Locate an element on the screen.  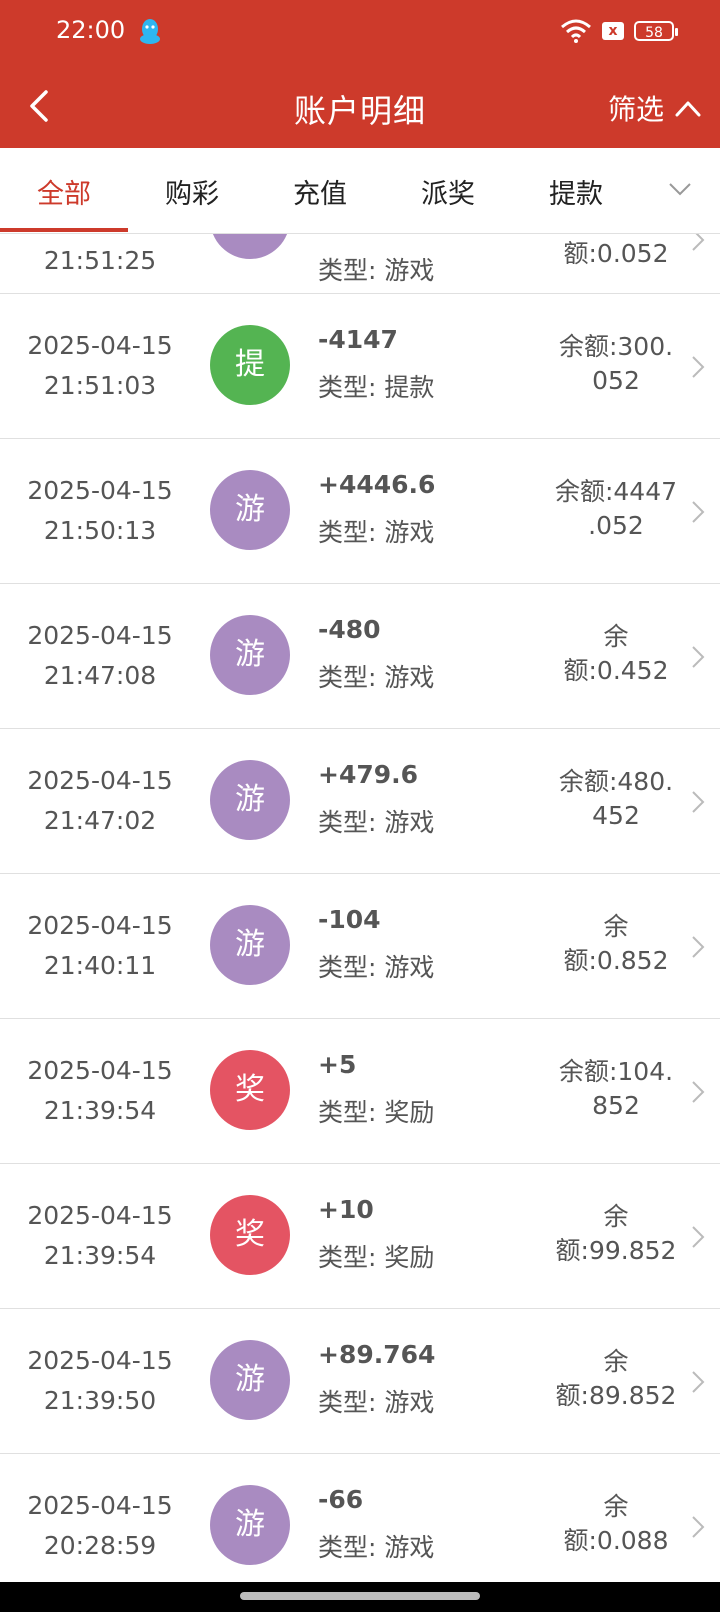
record-datetime: 2025-04-15 21:39:54 is located at coordinates (100, 1236).